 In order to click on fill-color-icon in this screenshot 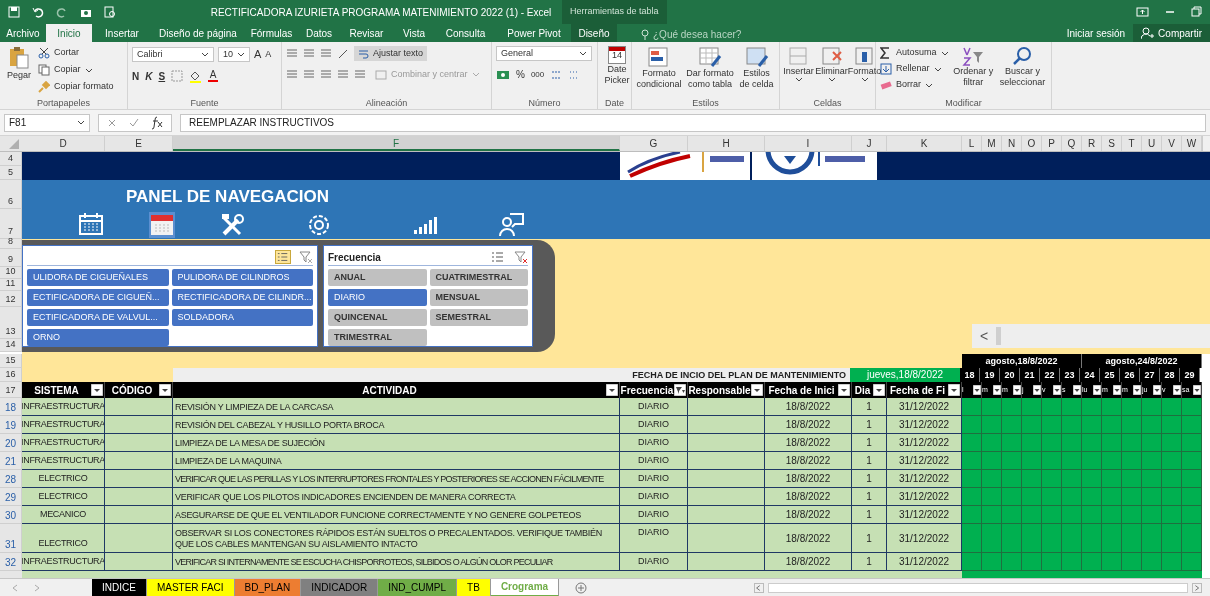, I will do `click(196, 76)`.